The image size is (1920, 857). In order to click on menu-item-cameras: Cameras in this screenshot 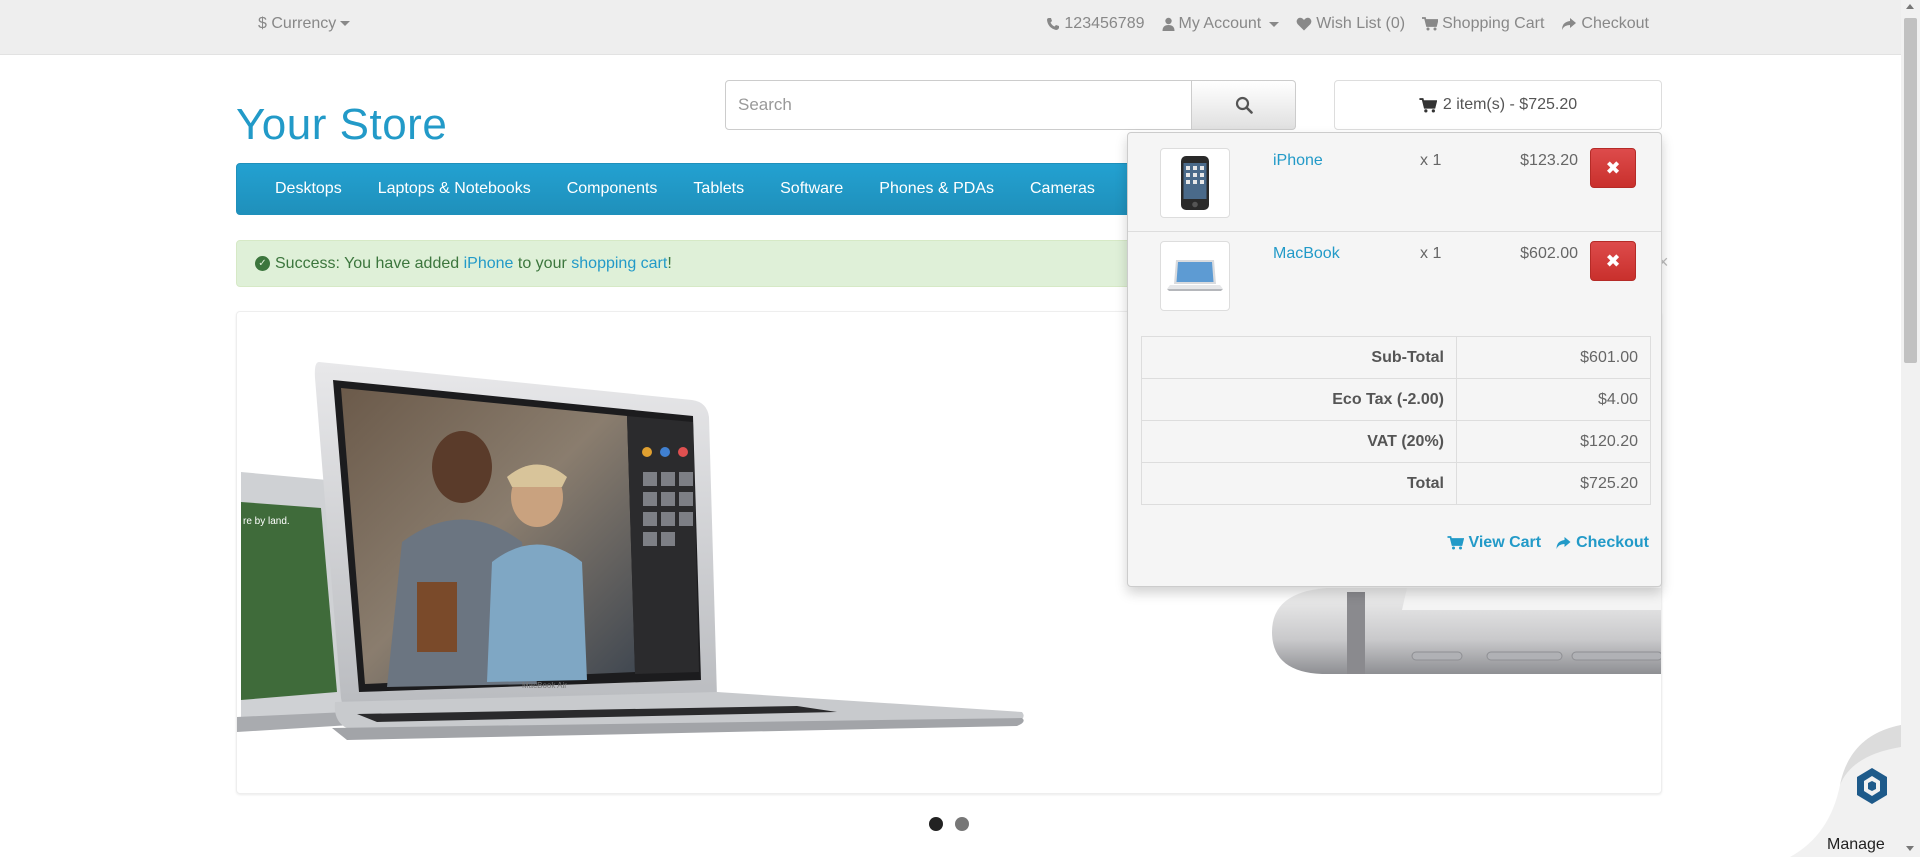, I will do `click(1062, 189)`.